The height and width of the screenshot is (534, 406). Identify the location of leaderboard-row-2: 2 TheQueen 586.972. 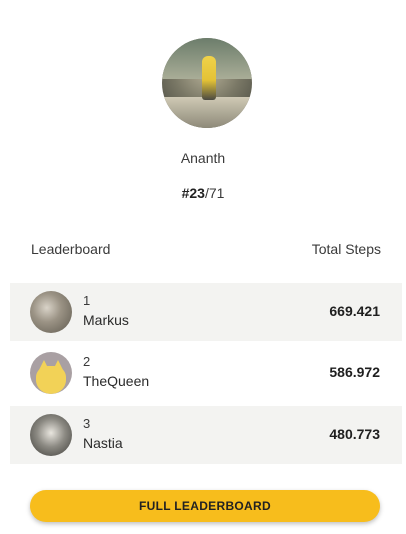
(206, 373).